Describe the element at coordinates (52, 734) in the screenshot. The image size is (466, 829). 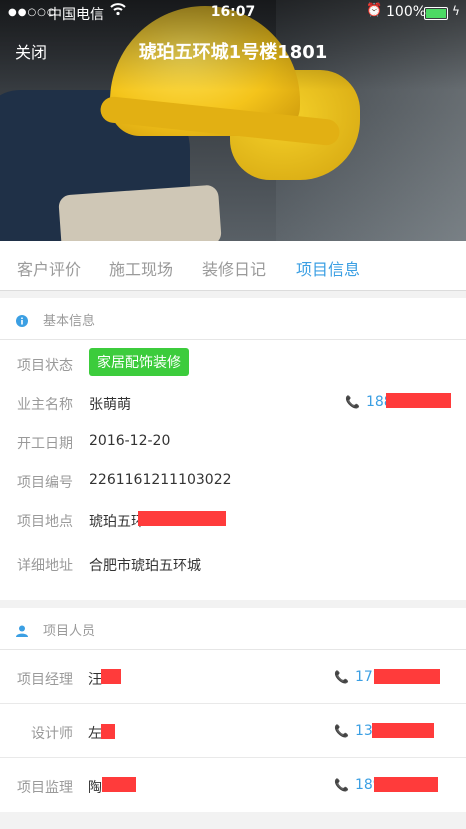
I see `staff-role: 设计师` at that location.